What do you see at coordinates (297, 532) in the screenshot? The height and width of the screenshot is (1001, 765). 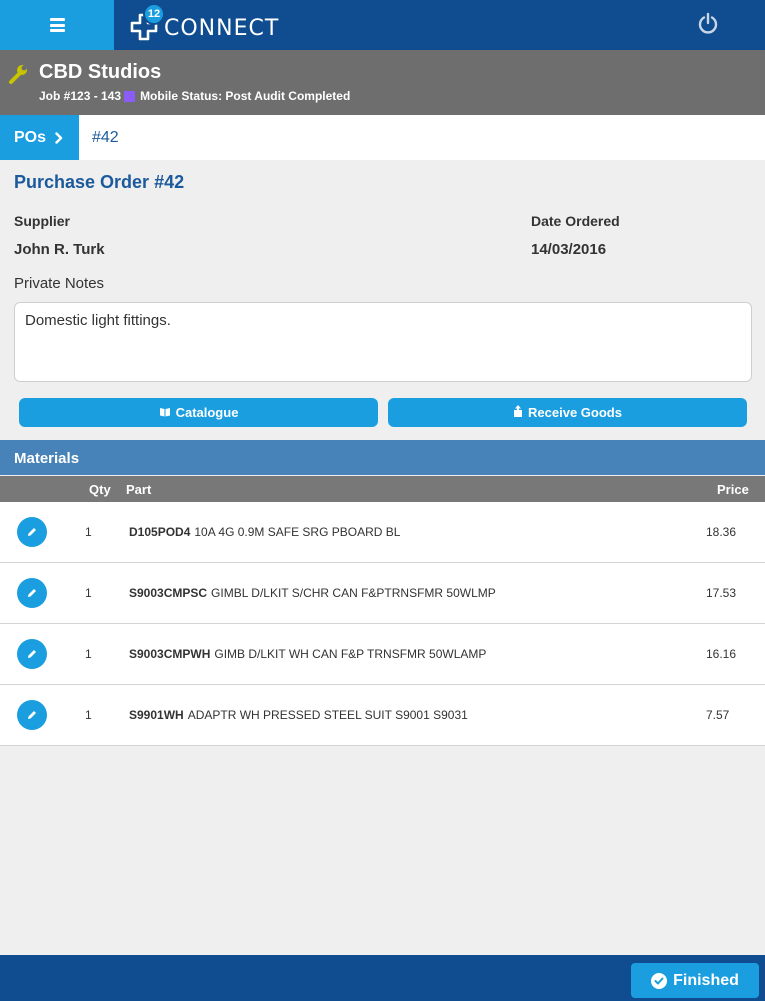 I see `part-description: 10A 4G 0.9M SAFE SRG PBOARD BL` at bounding box center [297, 532].